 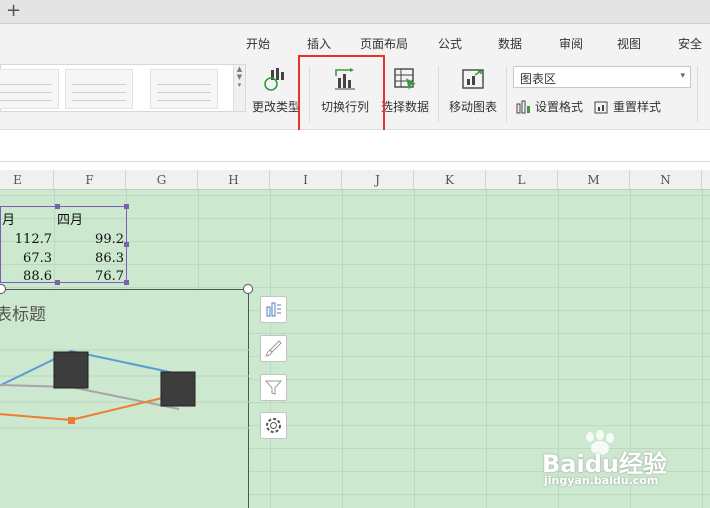 I want to click on chart-element-value: 图表区, so click(x=538, y=79).